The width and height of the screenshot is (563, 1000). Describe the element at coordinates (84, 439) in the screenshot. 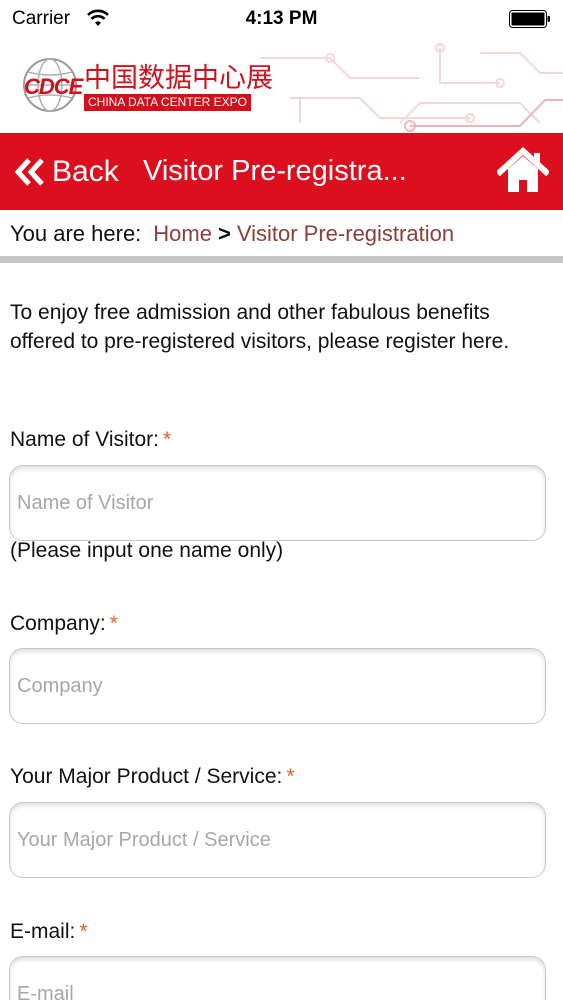

I see `name-label-text: Name of Visitor:` at that location.